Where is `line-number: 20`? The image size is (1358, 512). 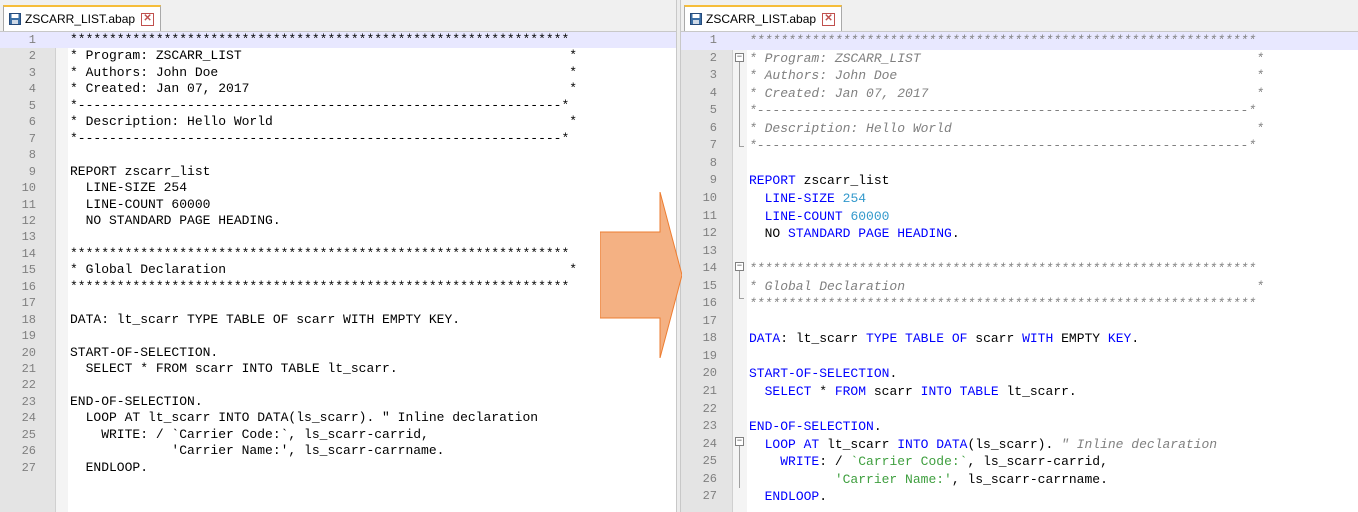
line-number: 20 is located at coordinates (709, 373).